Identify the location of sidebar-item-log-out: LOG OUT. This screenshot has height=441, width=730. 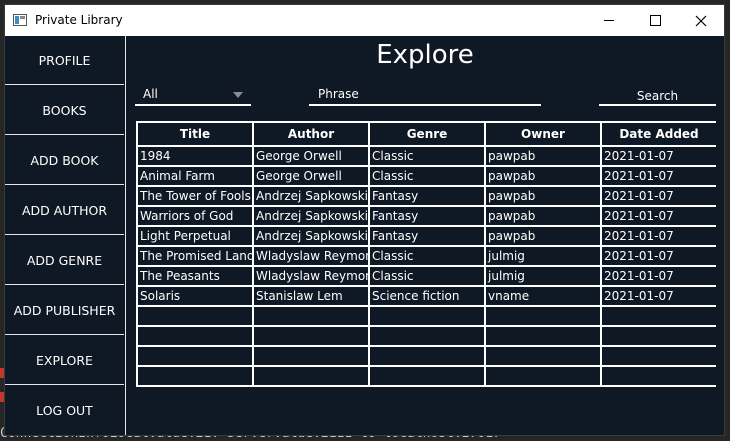
(64, 410).